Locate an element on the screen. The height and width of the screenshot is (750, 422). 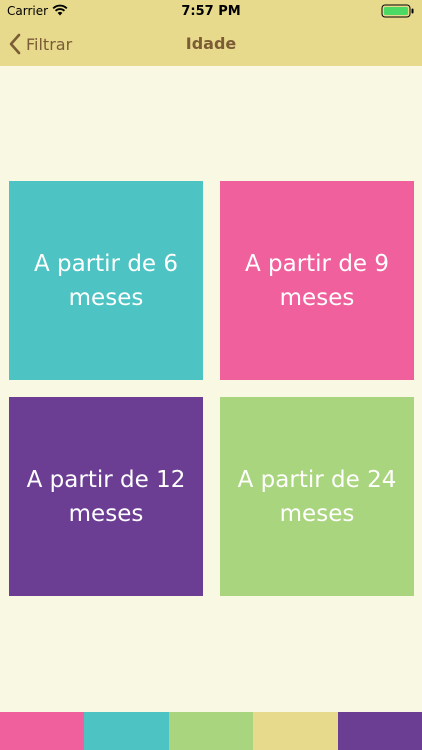
status-bar: Carrier 7:57 PM is located at coordinates (211, 11).